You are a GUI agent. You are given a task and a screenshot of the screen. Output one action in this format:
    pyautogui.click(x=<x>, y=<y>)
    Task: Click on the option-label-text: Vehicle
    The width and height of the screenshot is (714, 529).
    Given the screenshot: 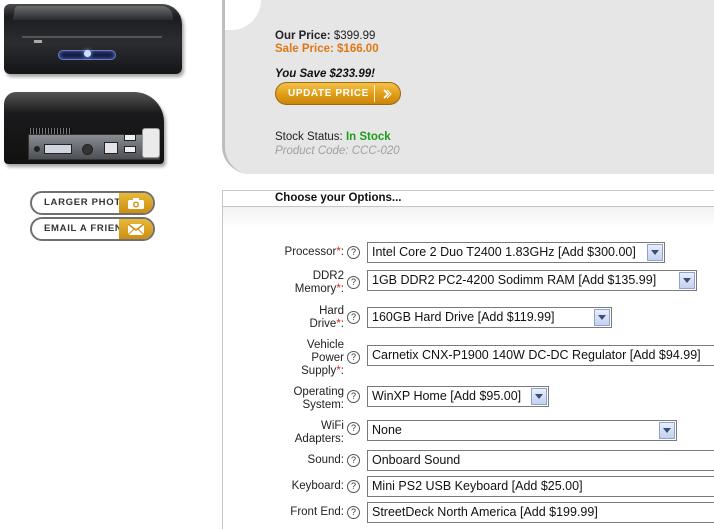 What is the action you would take?
    pyautogui.click(x=325, y=345)
    